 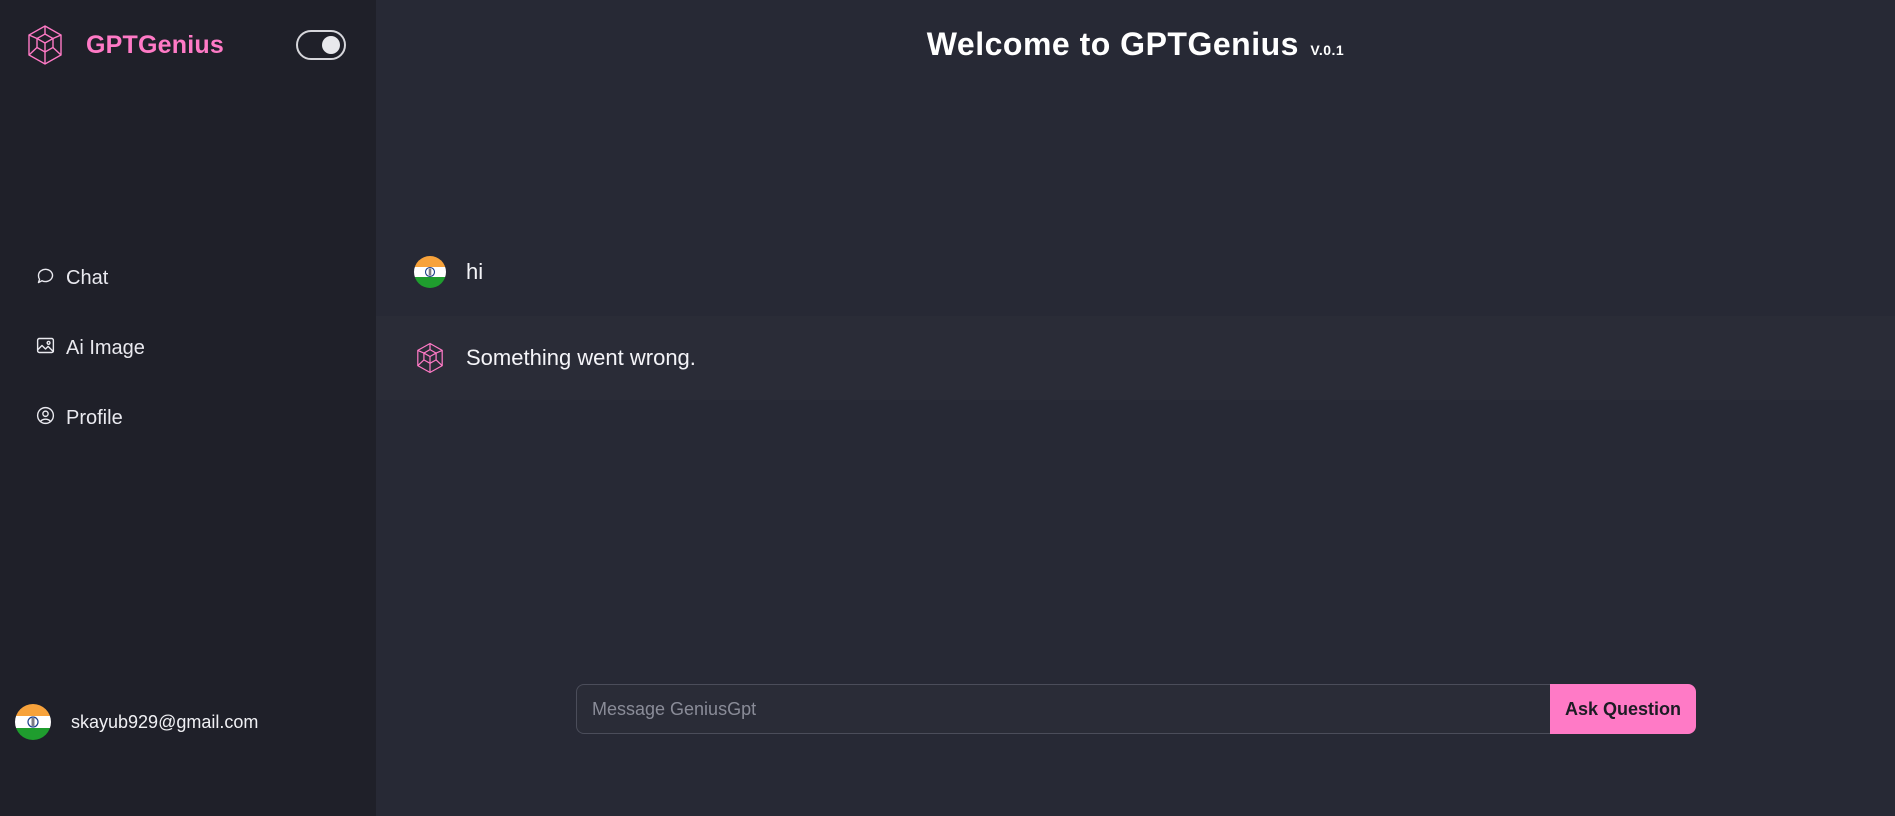 I want to click on sidebar-item-label: Ai Image, so click(x=105, y=347).